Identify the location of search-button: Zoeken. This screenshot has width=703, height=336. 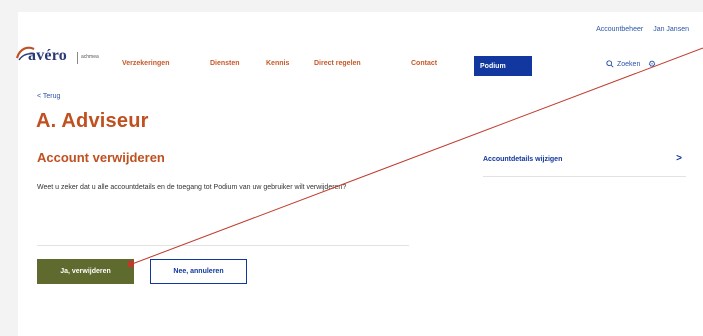
(623, 64).